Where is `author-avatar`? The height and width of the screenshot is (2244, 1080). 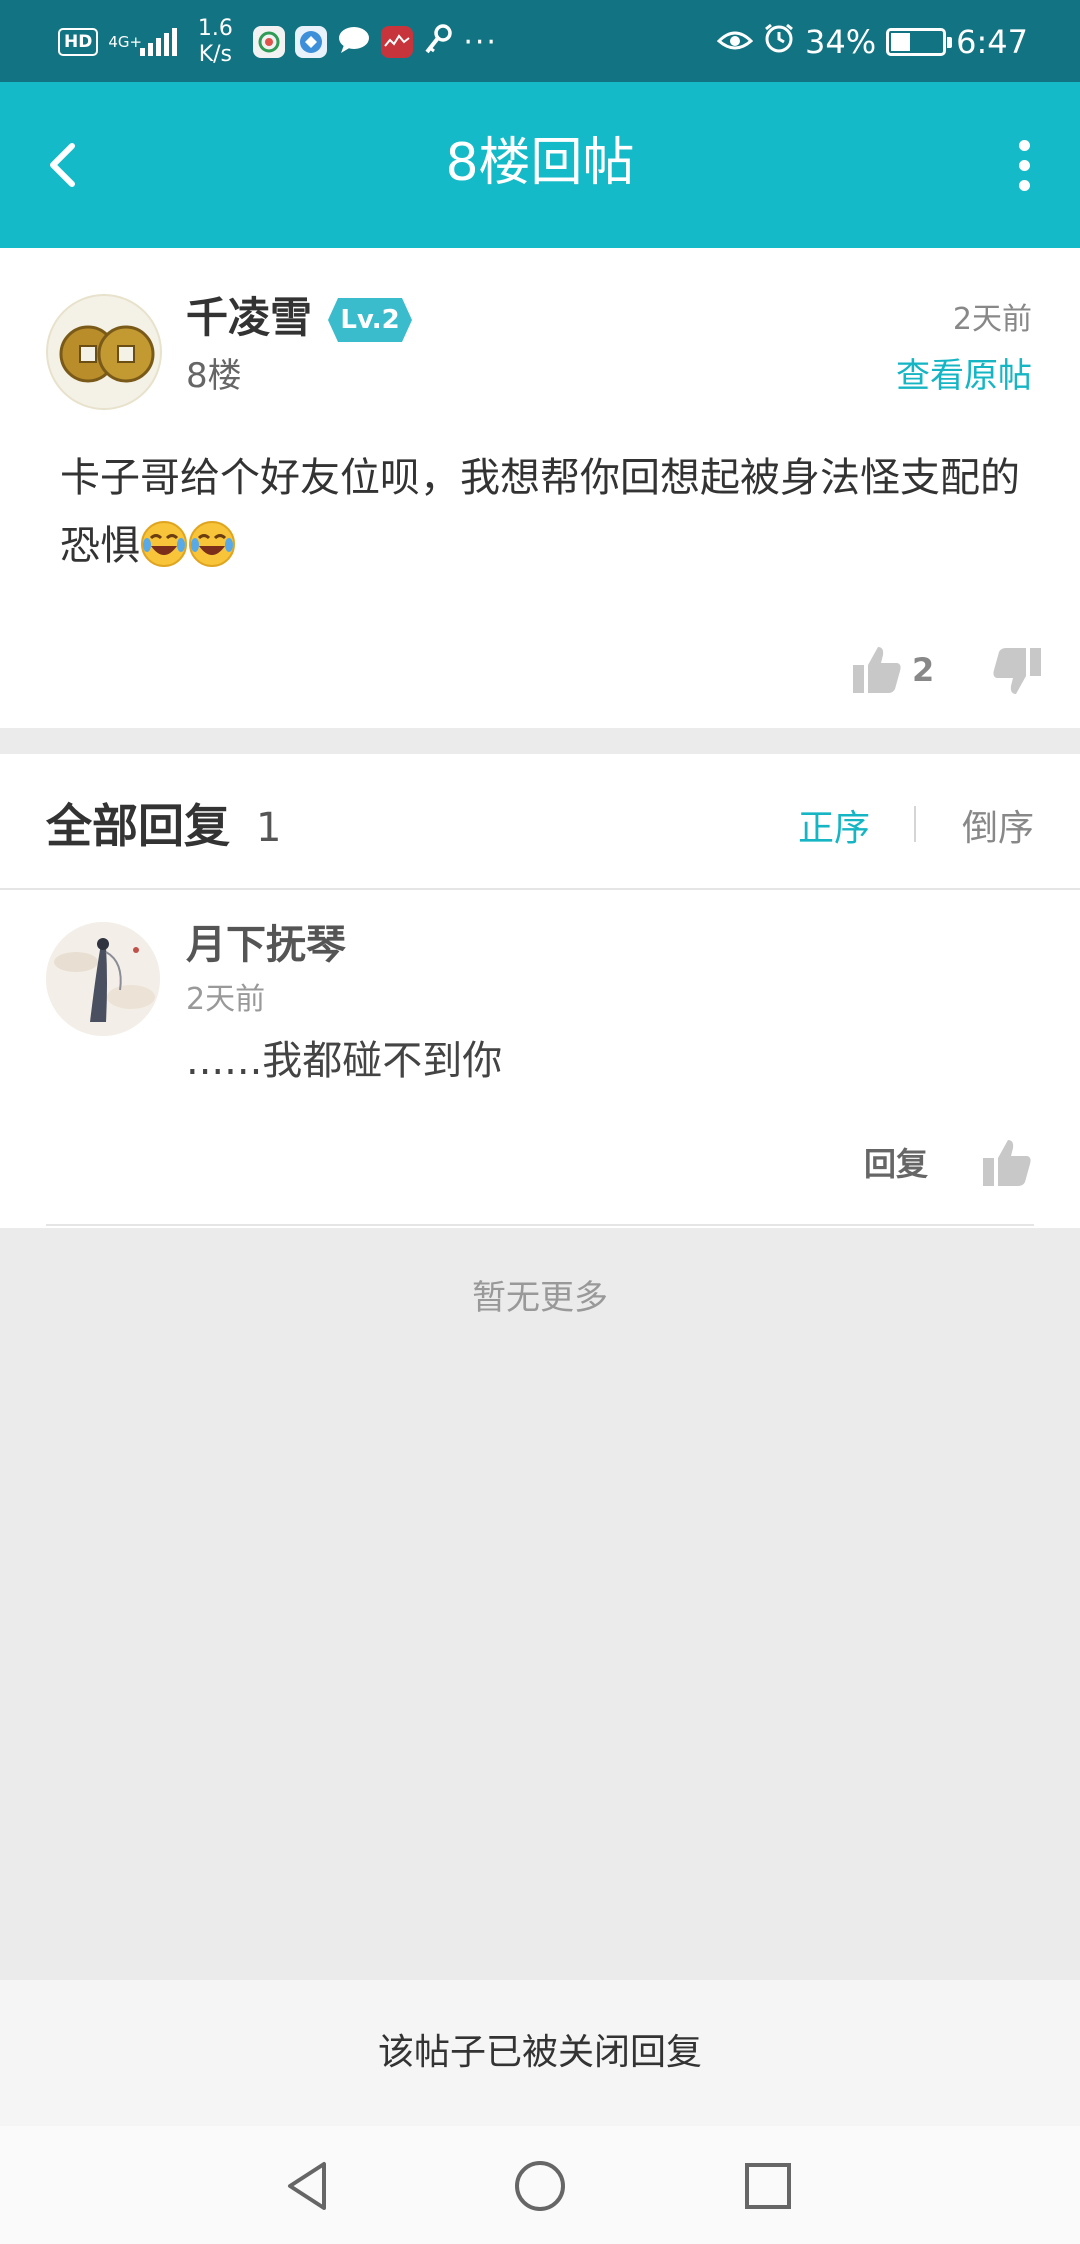 author-avatar is located at coordinates (104, 352).